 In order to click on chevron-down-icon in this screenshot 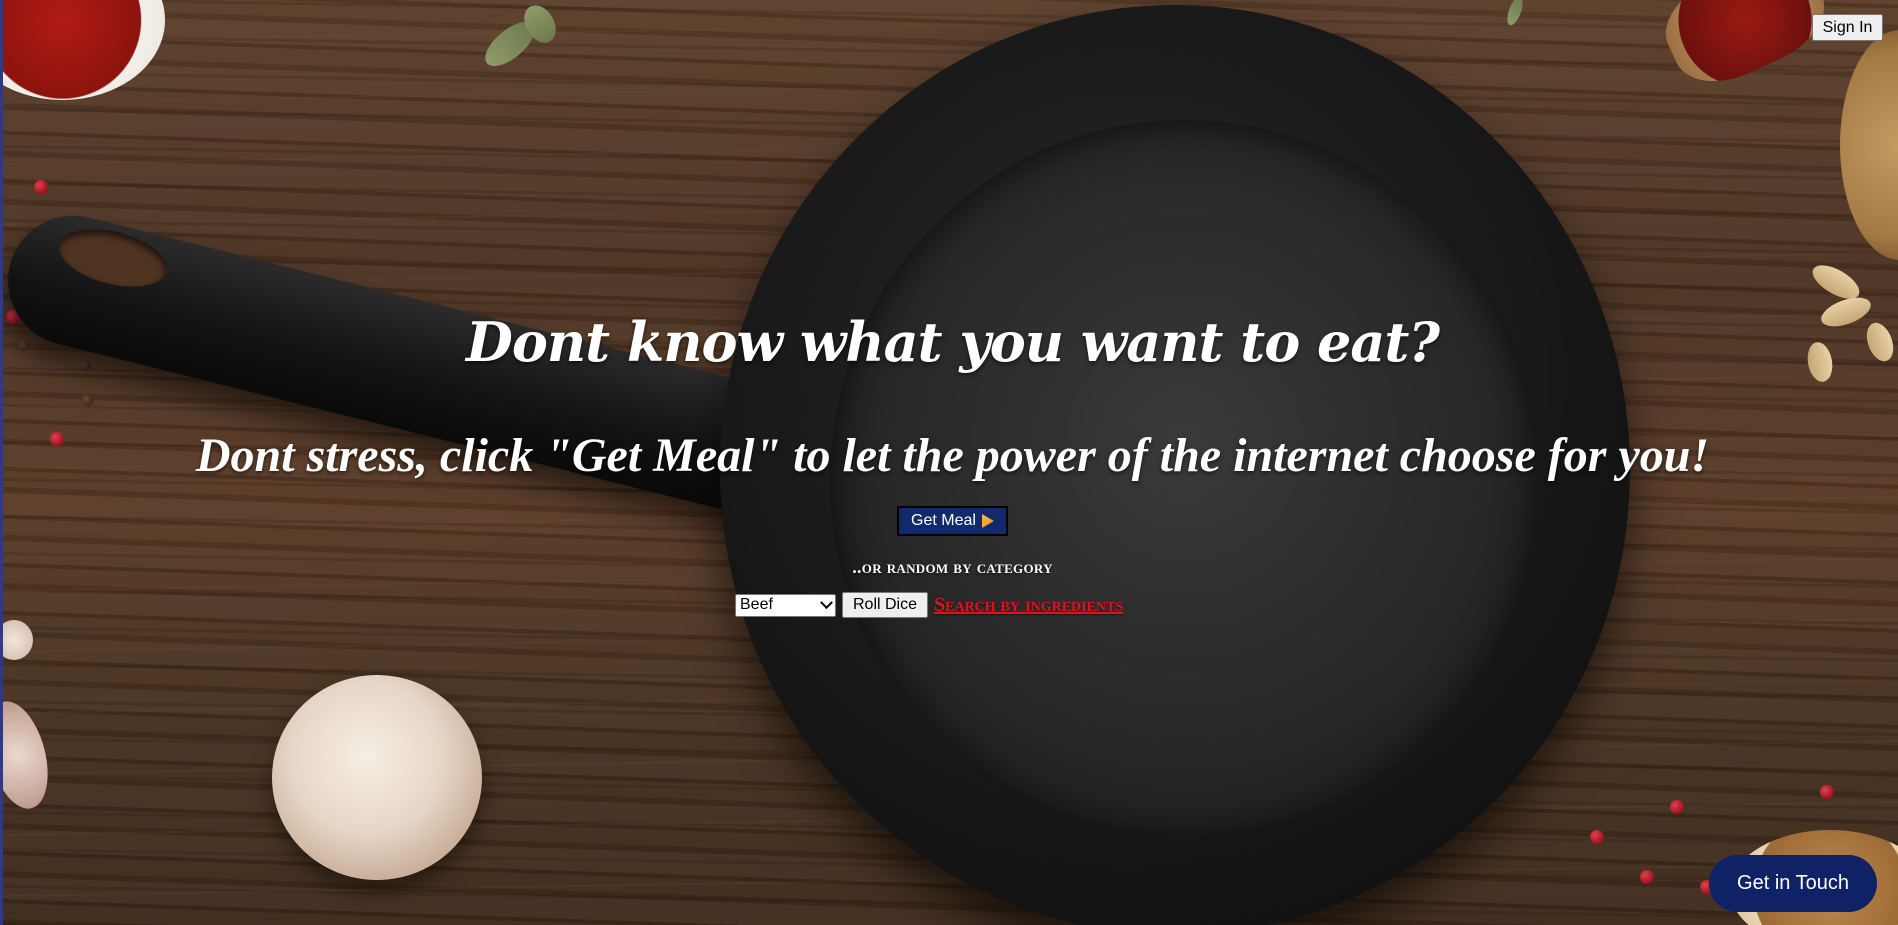, I will do `click(826, 602)`.